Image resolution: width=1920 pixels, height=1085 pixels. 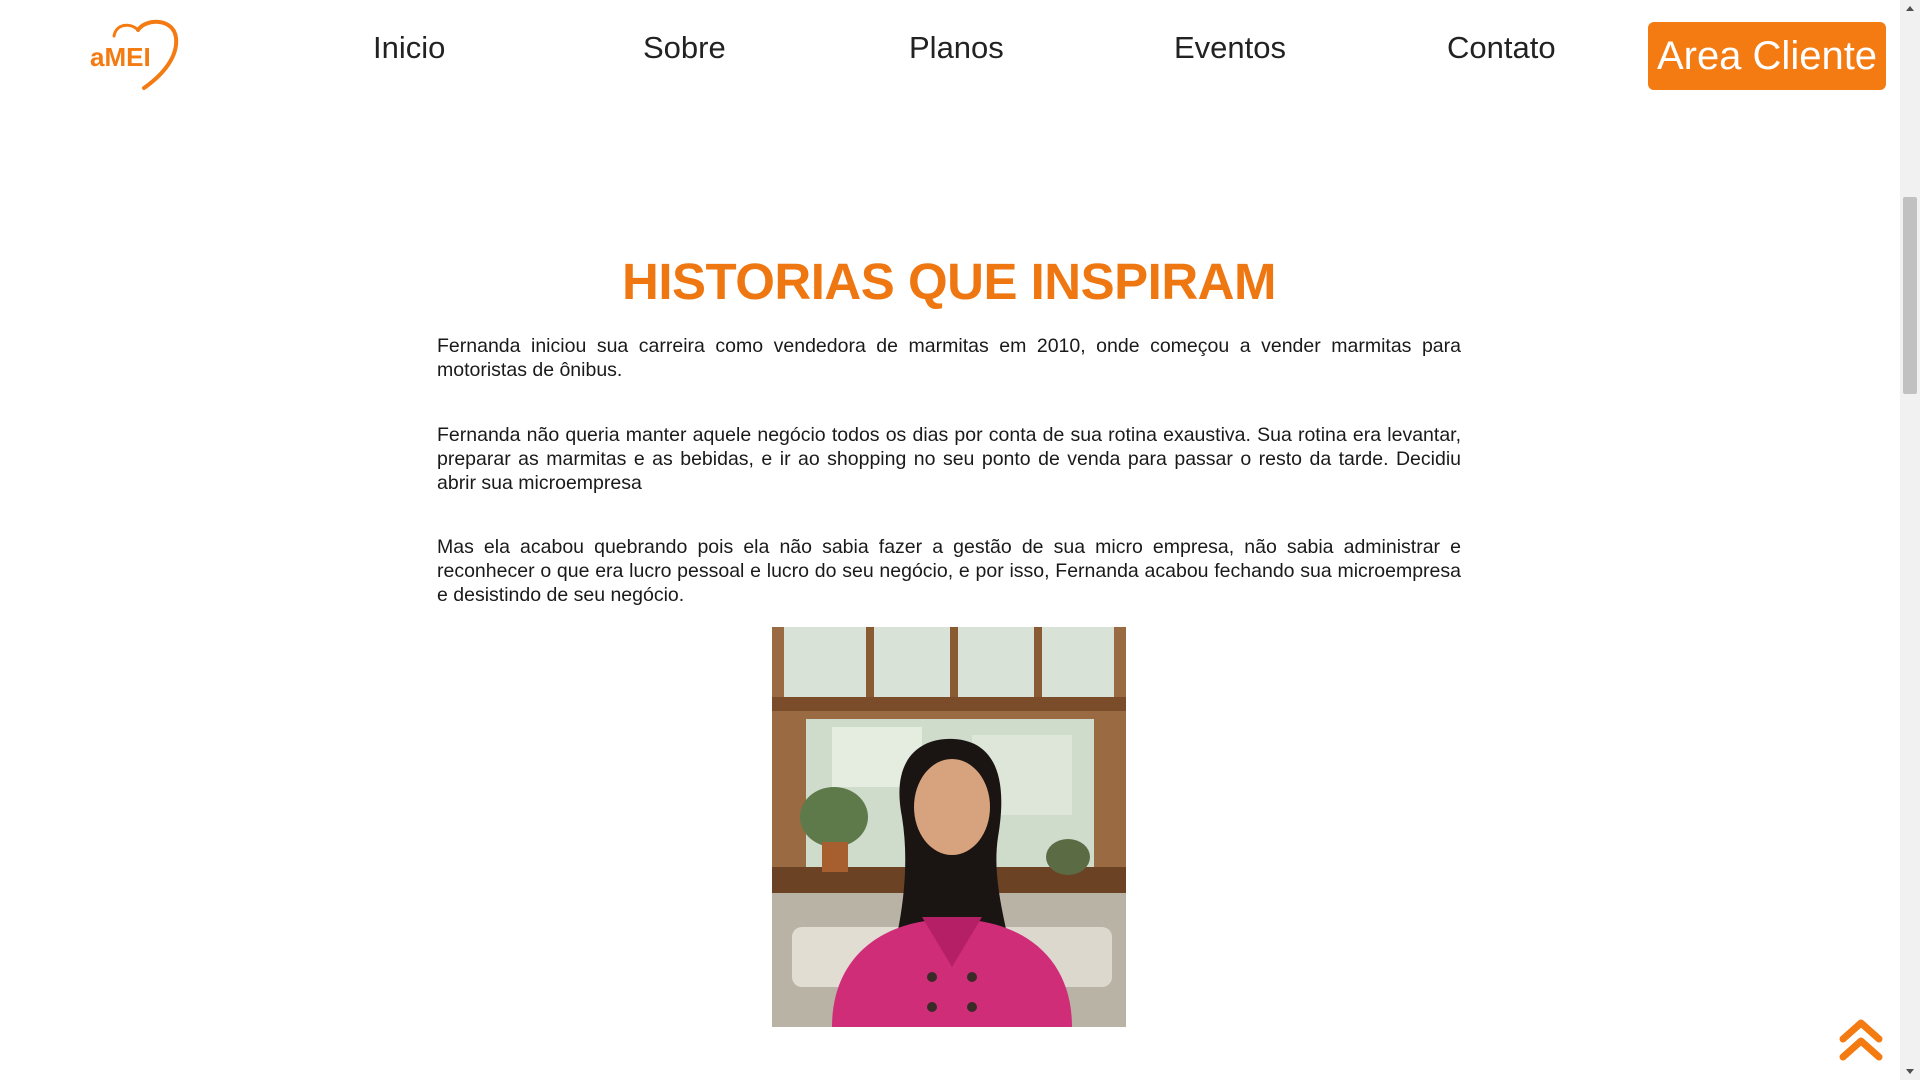 What do you see at coordinates (1767, 56) in the screenshot?
I see `area-cliente-button: Area Cliente` at bounding box center [1767, 56].